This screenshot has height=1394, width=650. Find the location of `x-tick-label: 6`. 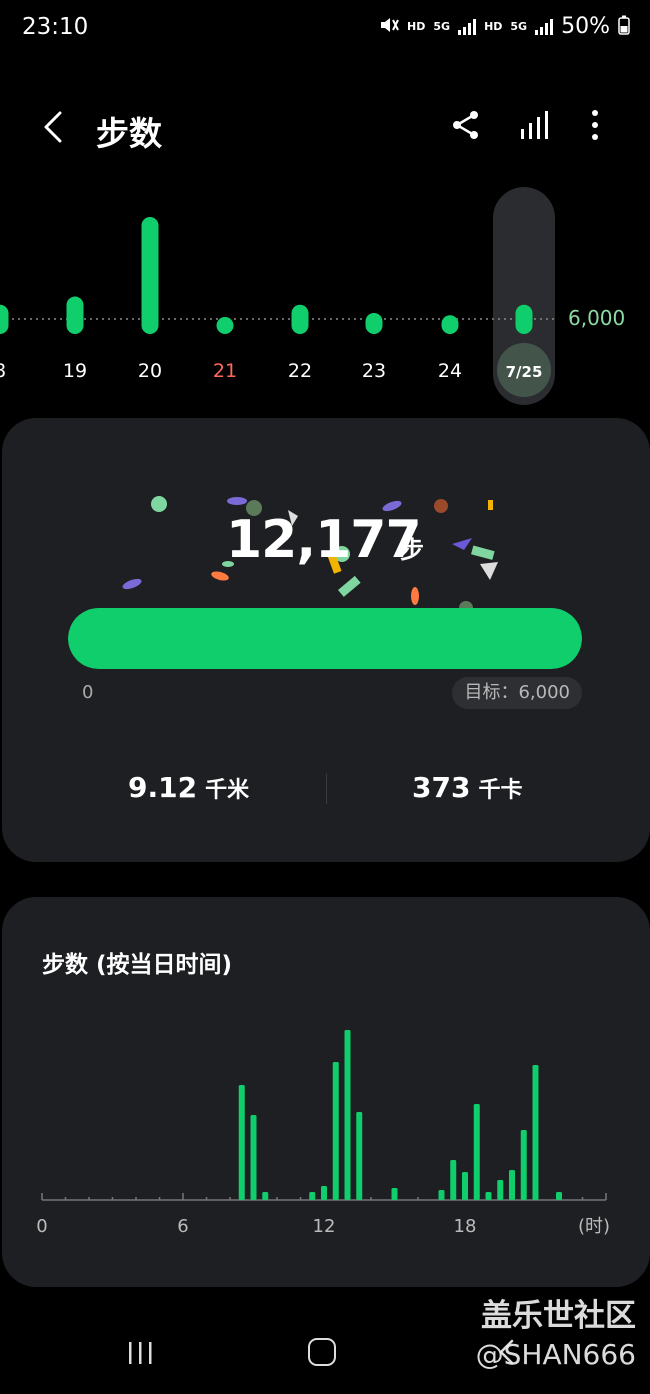

x-tick-label: 6 is located at coordinates (182, 1226).